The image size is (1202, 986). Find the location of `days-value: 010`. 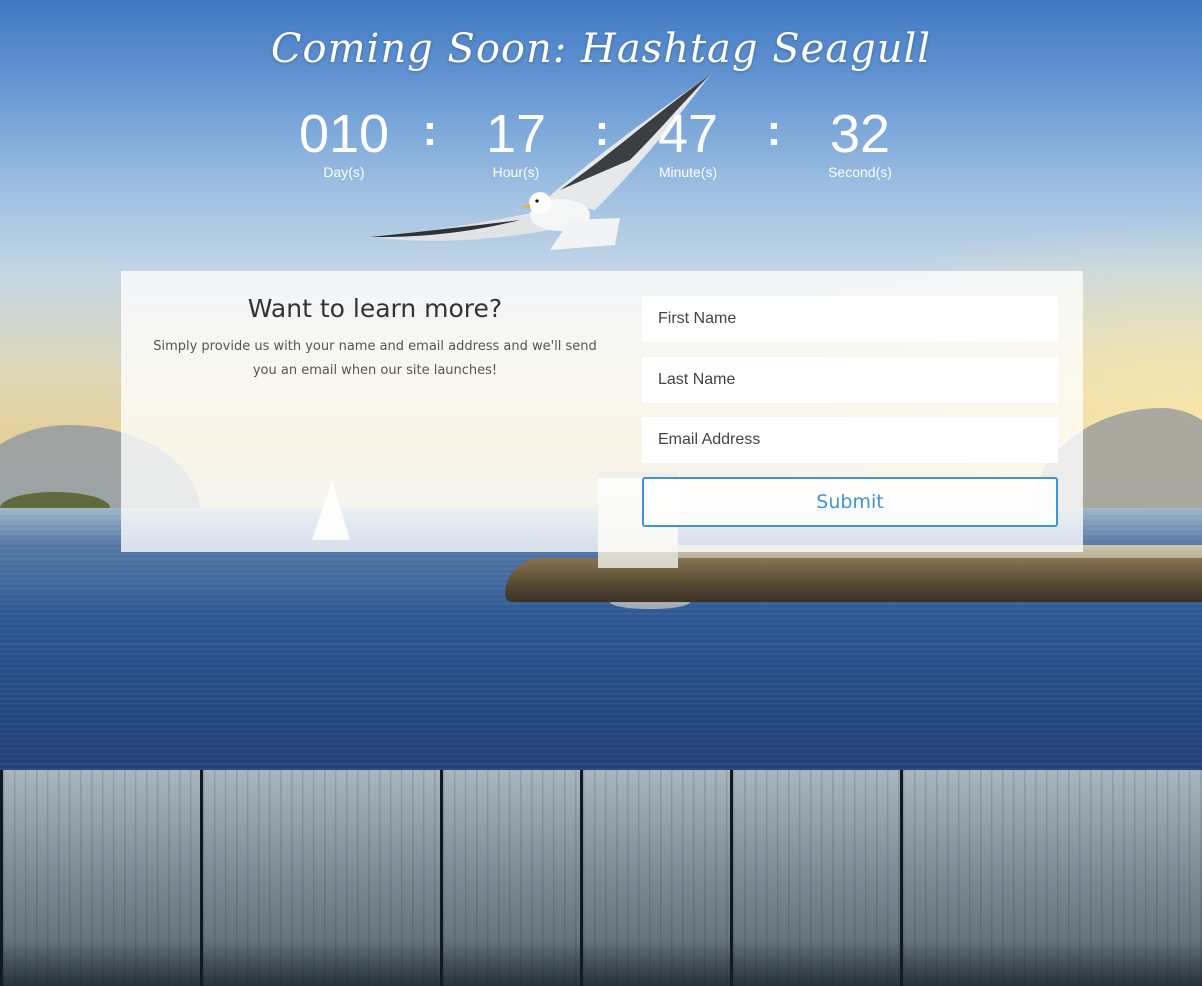

days-value: 010 is located at coordinates (344, 134).